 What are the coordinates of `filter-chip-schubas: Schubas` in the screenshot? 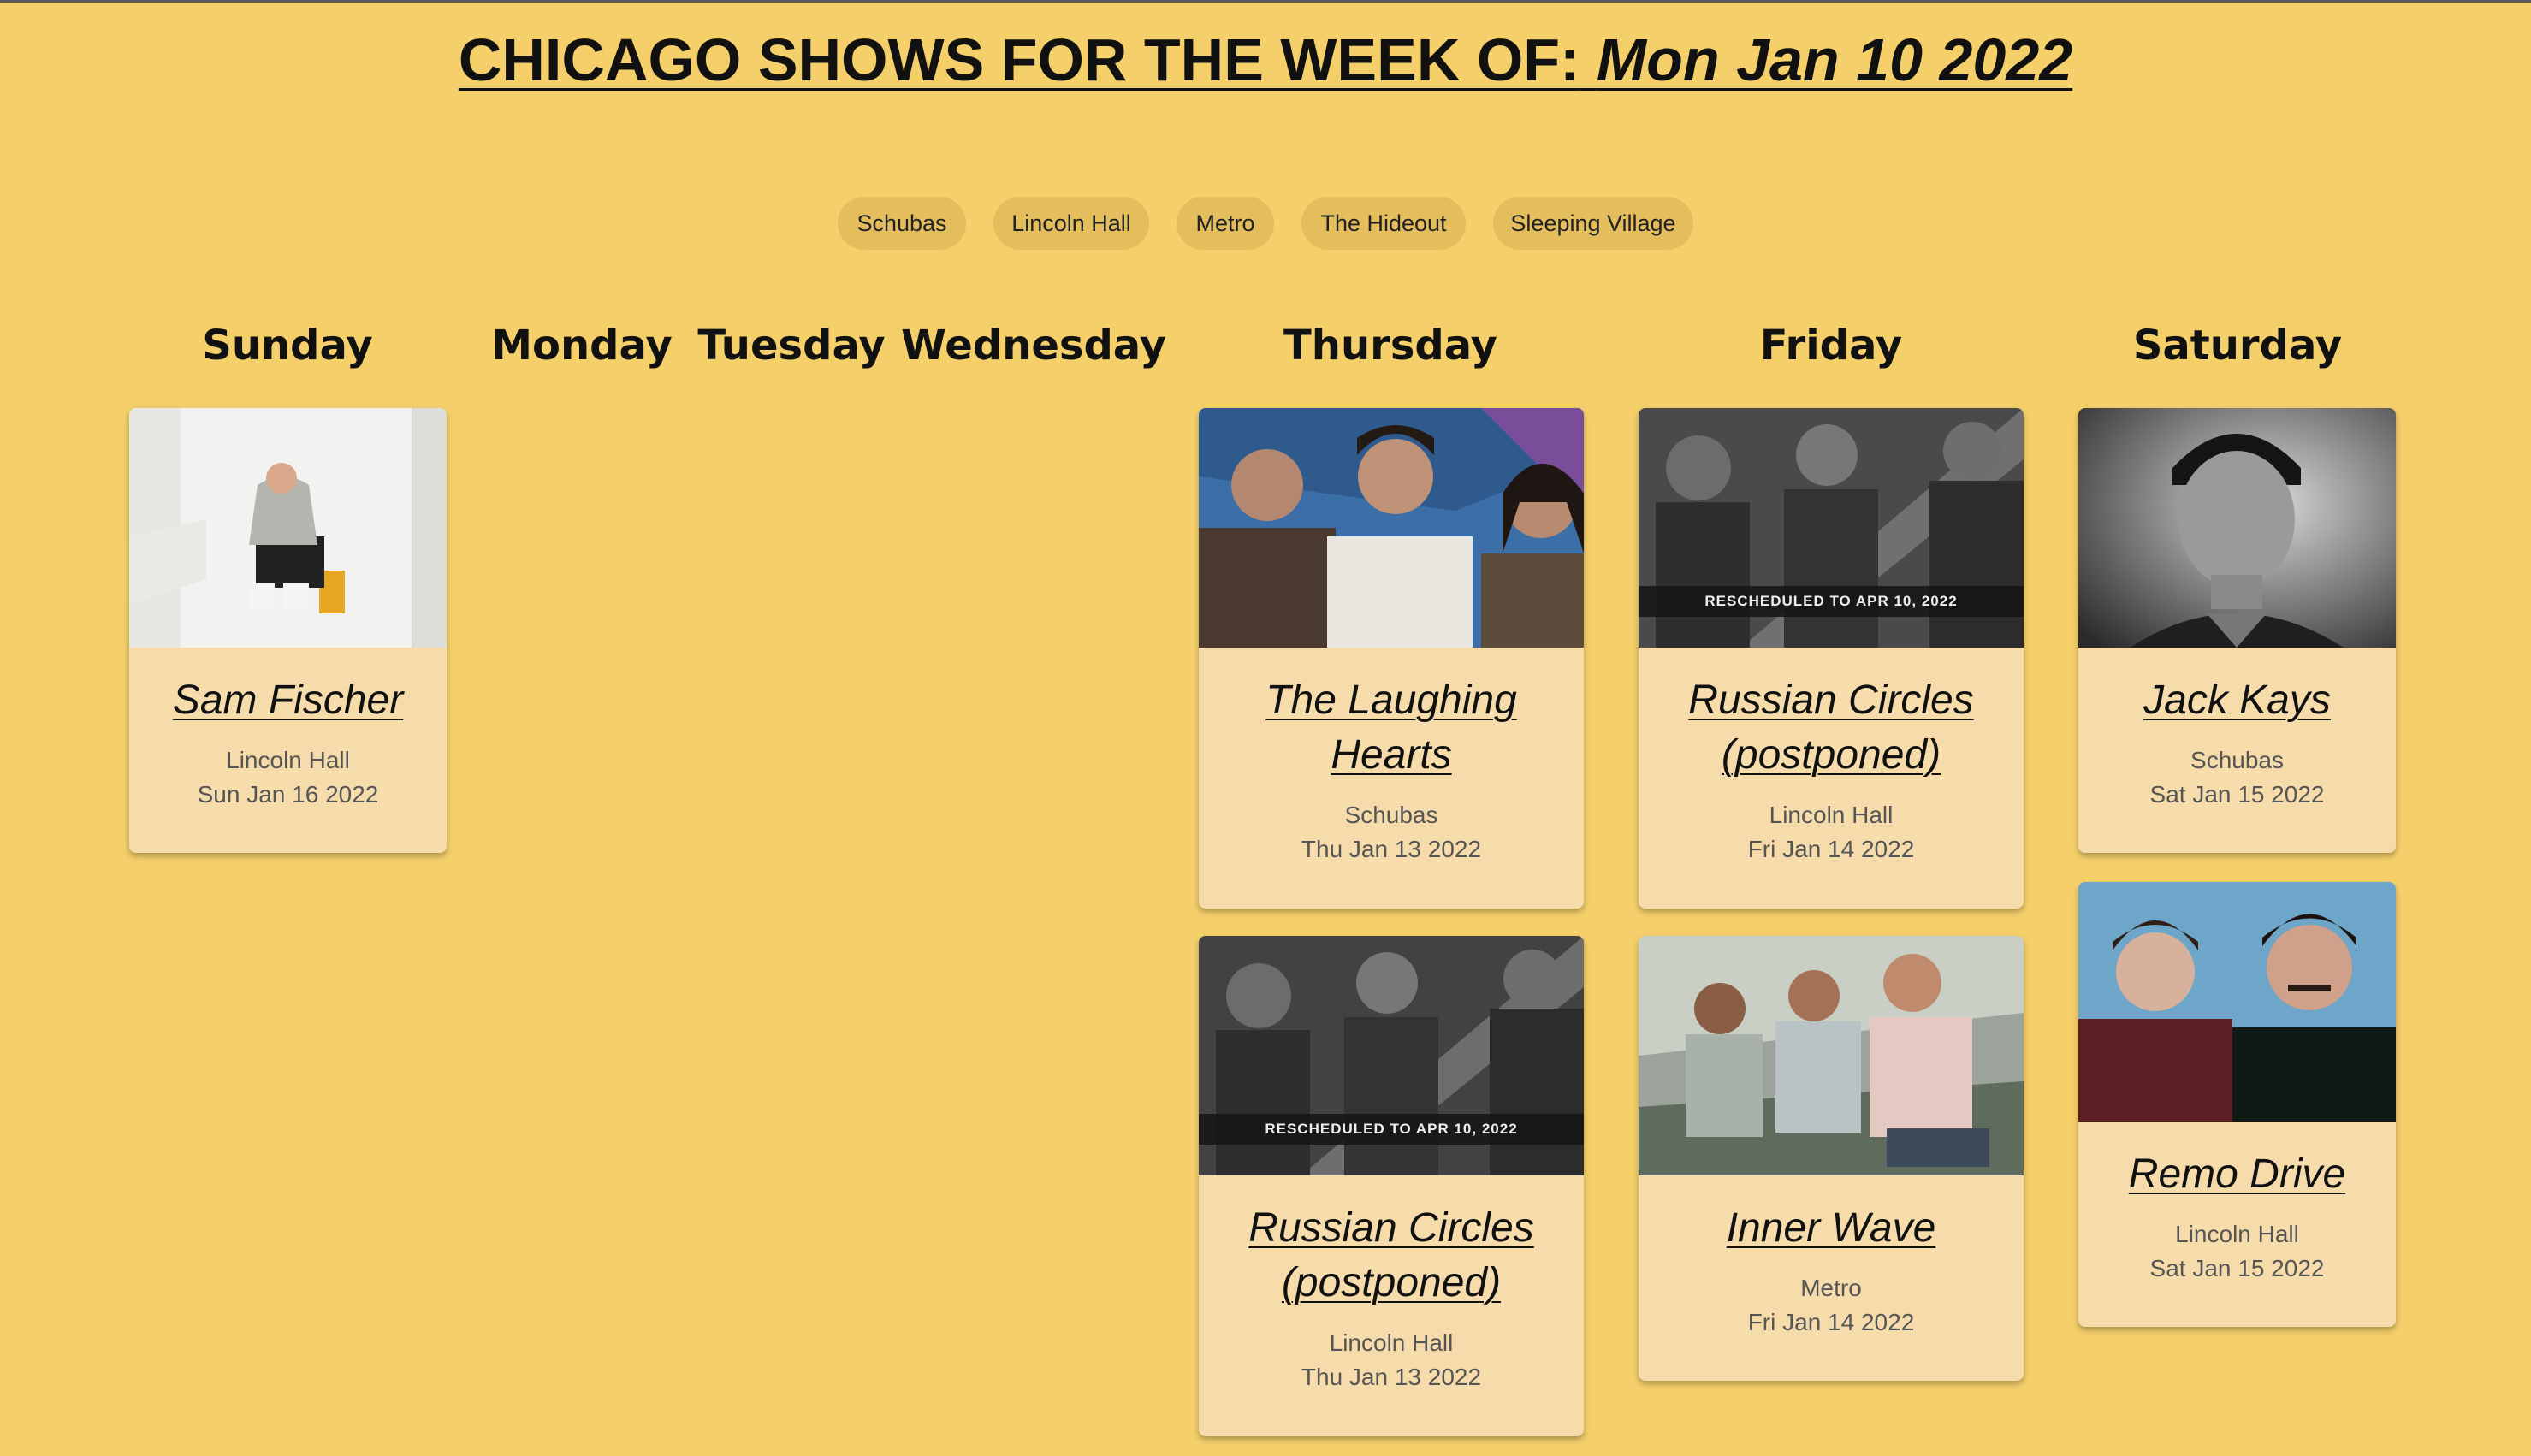 It's located at (902, 223).